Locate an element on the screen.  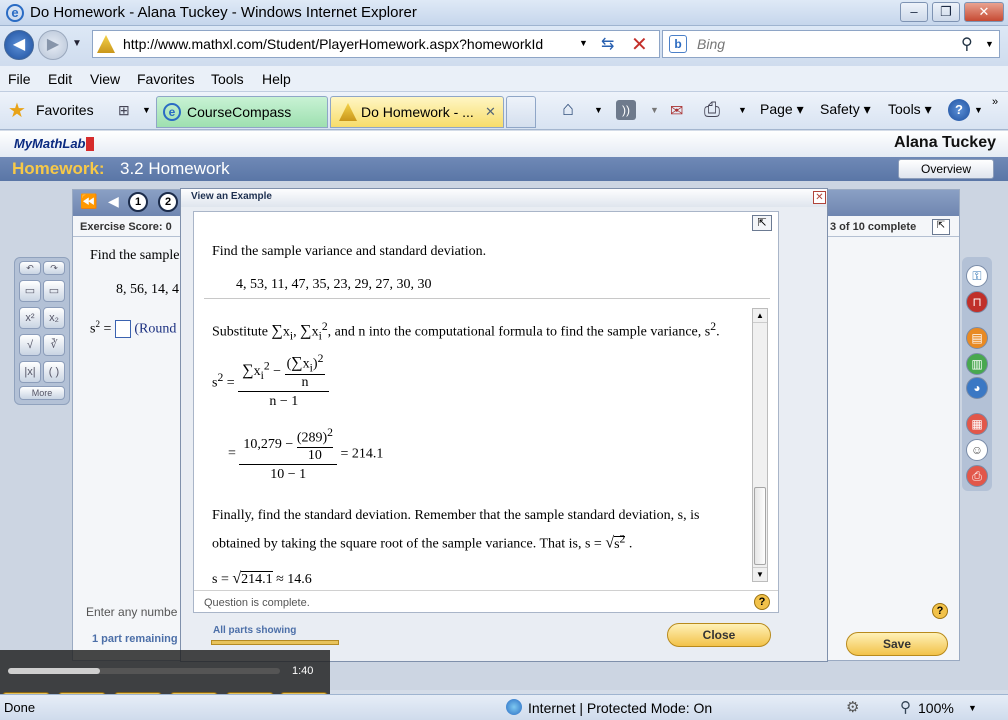
absolute-value-palette-icon: |x| is located at coordinates (30, 372).